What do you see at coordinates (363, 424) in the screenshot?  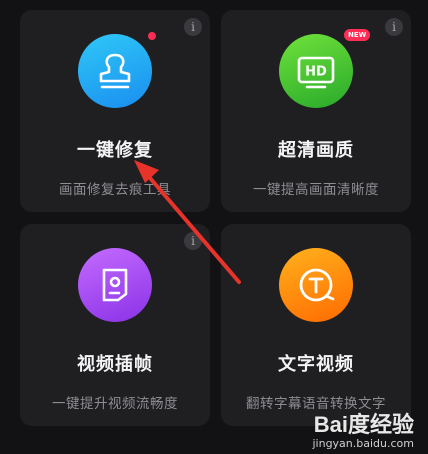 I see `watermark-logo: Bai度经验` at bounding box center [363, 424].